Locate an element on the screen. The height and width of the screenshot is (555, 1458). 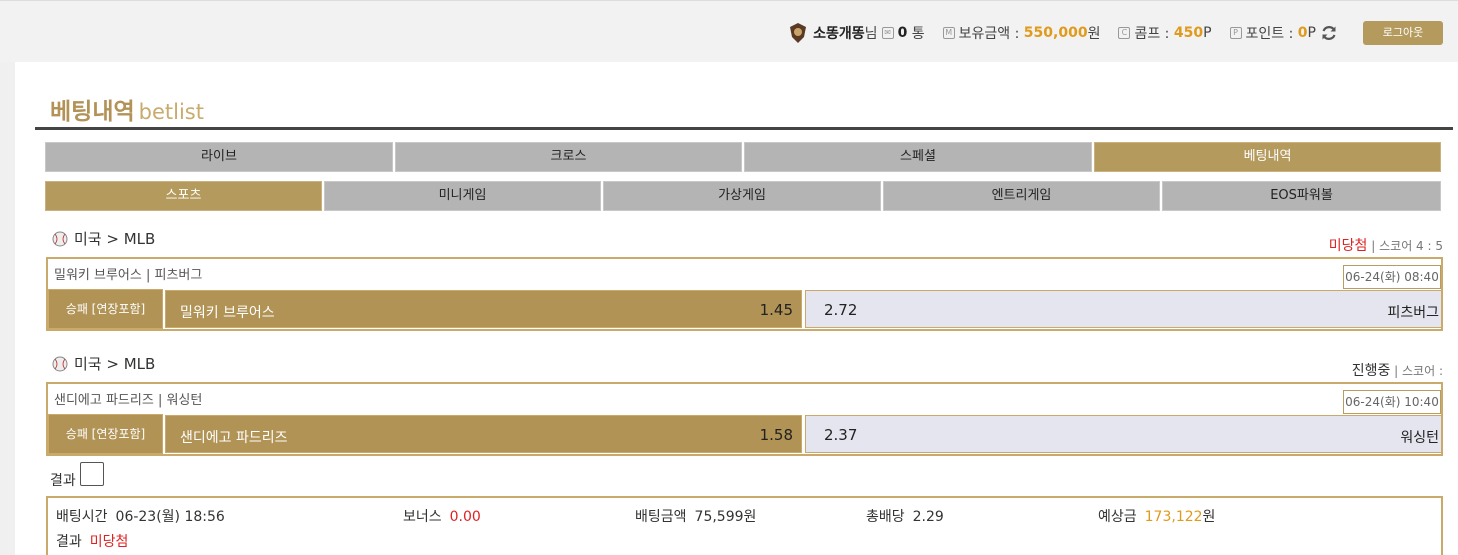
comp-label: 콤프 : is located at coordinates (1152, 34).